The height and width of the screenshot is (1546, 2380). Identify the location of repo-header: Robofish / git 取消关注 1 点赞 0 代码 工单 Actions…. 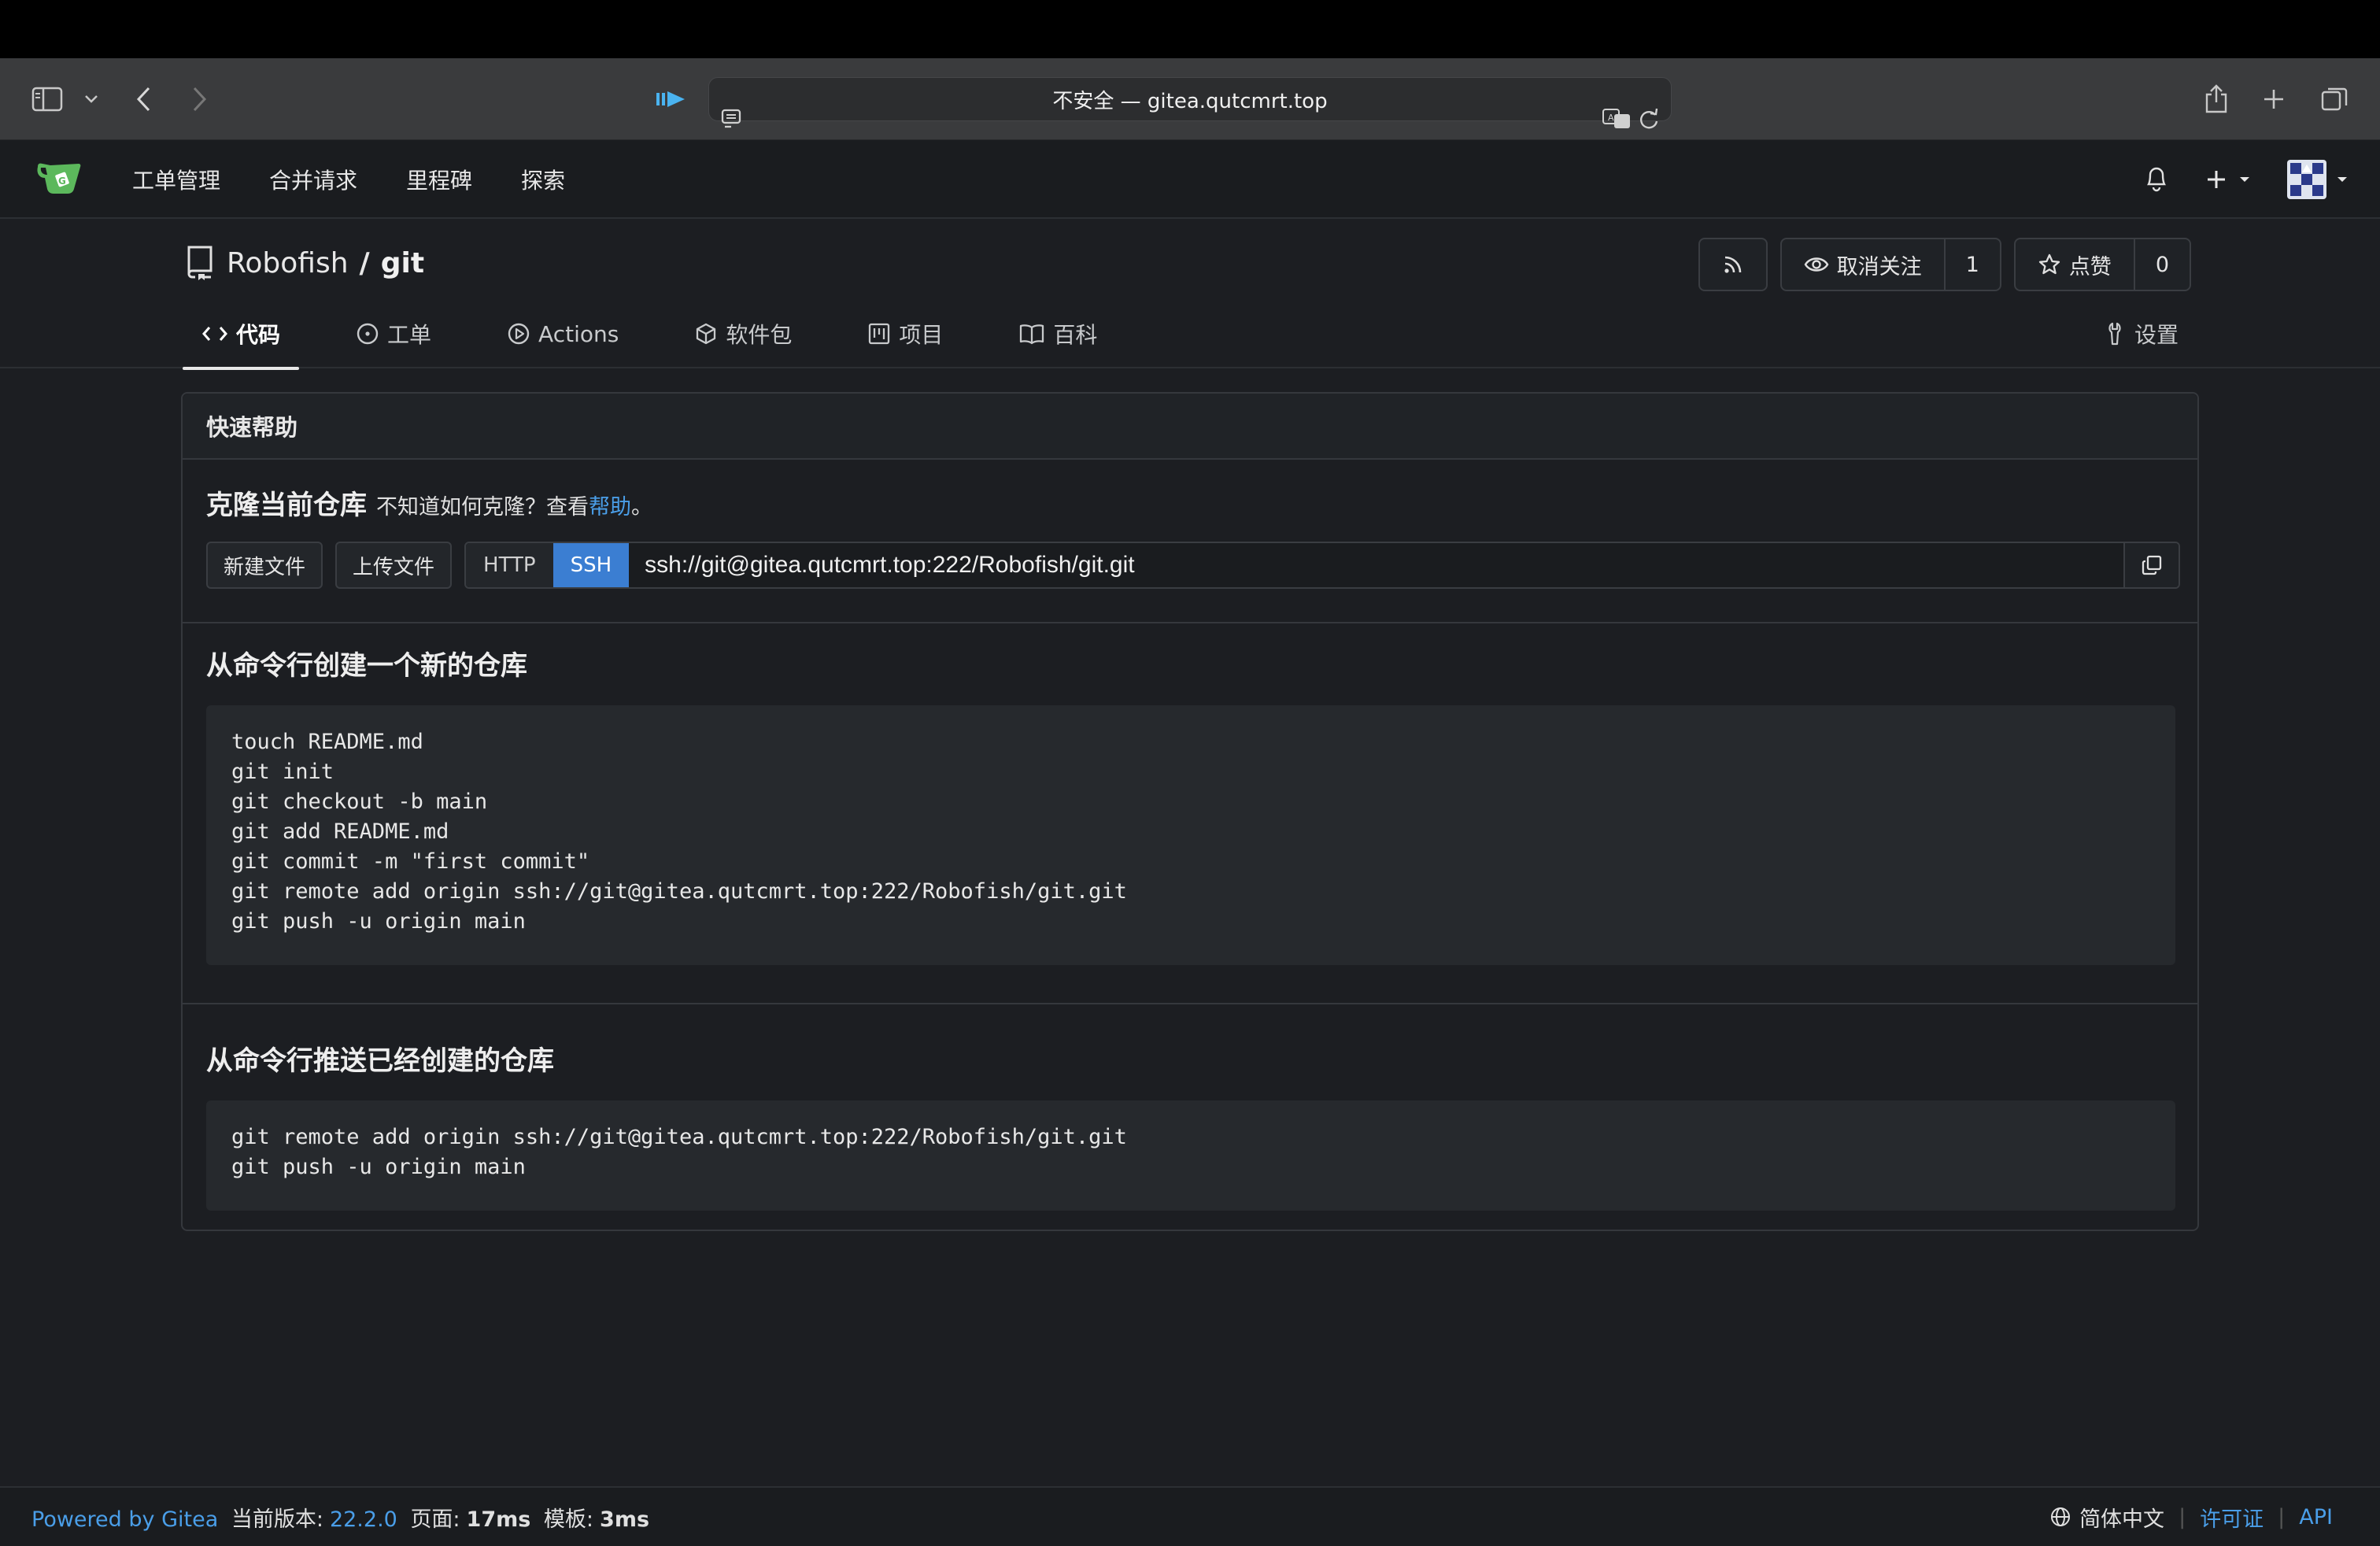
(1190, 294).